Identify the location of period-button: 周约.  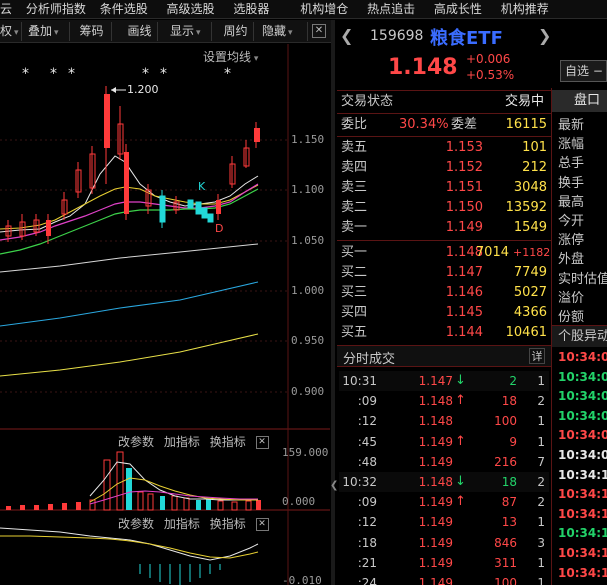
(236, 31).